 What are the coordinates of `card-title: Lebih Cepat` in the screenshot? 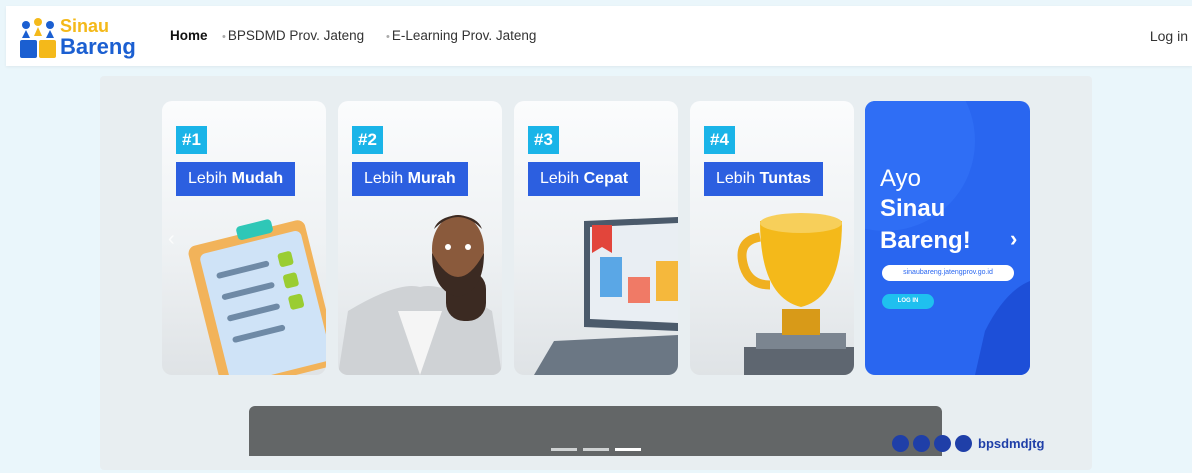 It's located at (584, 179).